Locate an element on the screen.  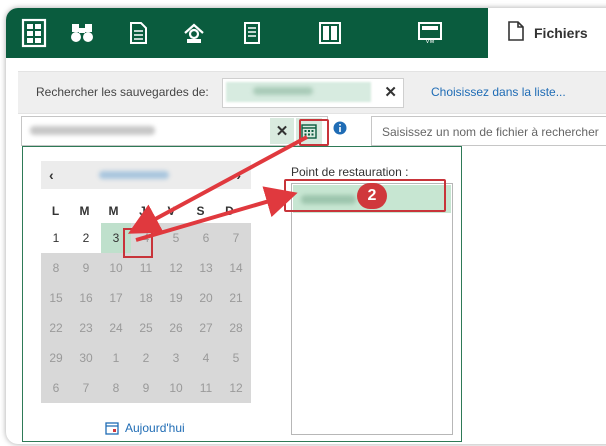
calendar-day: 19 is located at coordinates (176, 298).